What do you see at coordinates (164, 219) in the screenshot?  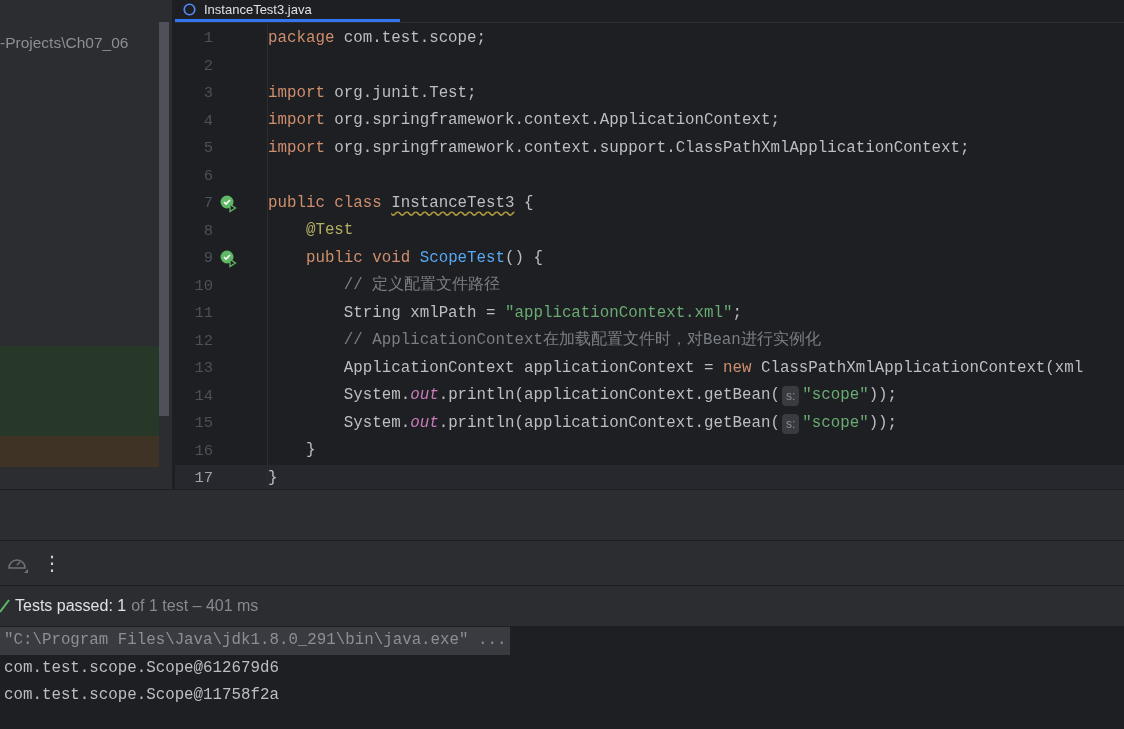 I see `scrollbar-thumb` at bounding box center [164, 219].